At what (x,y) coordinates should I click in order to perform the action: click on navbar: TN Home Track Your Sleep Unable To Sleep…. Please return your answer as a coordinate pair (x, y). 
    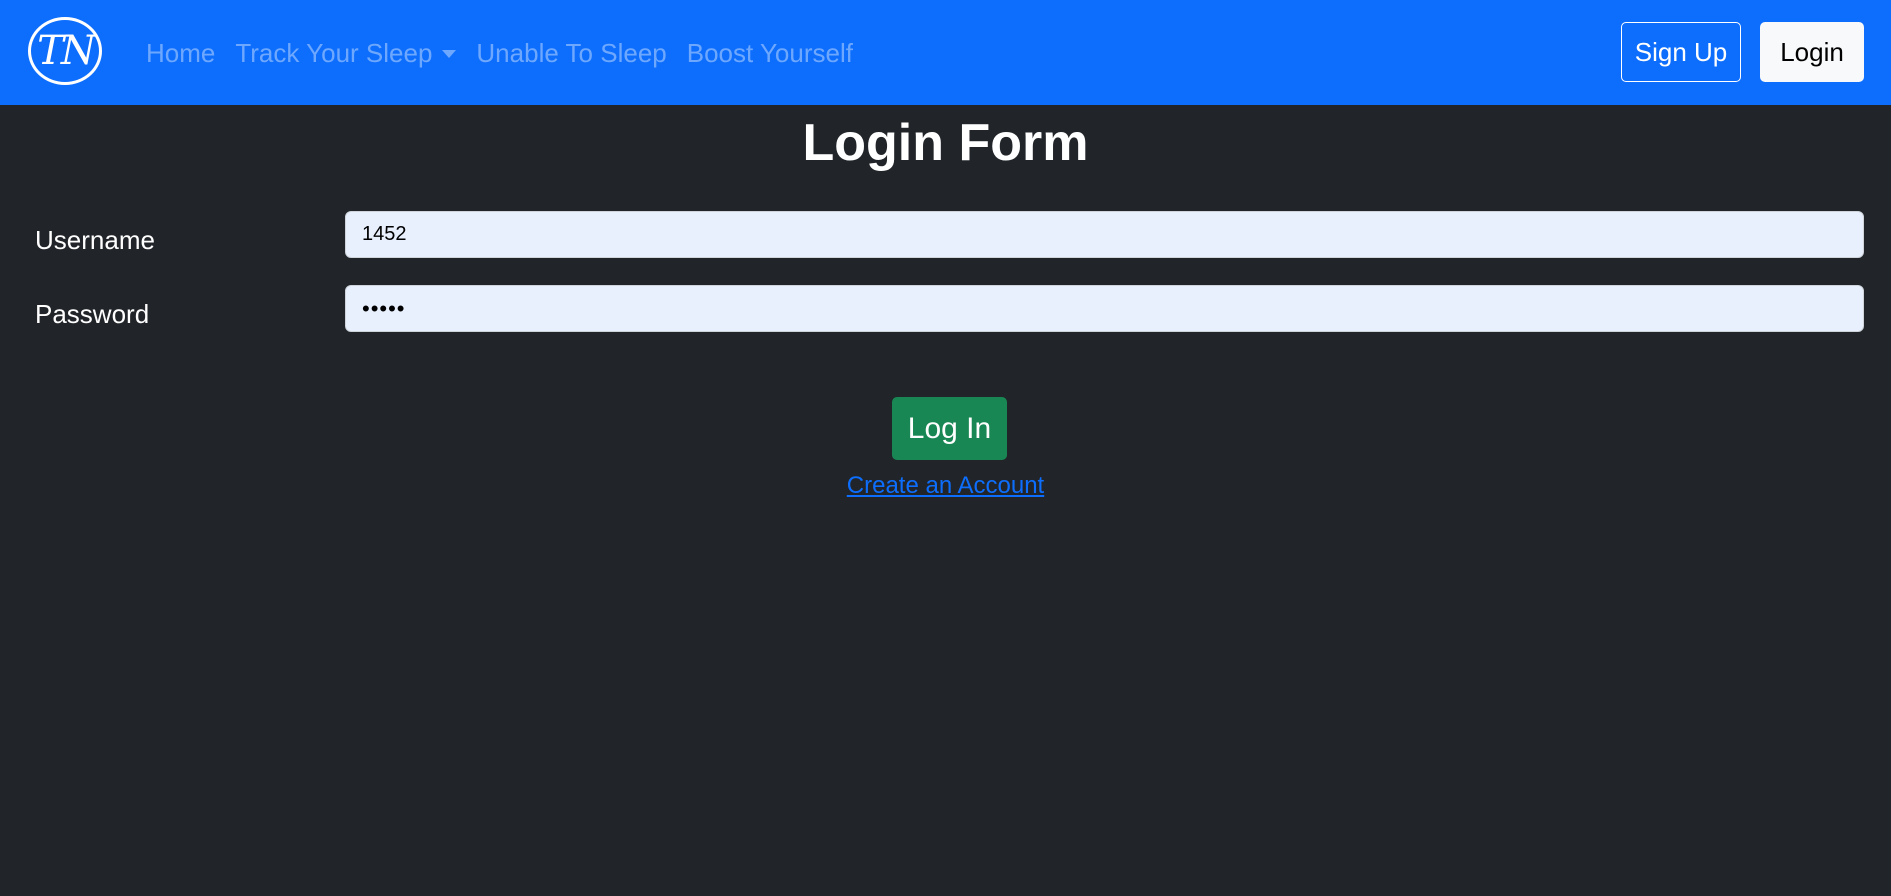
    Looking at the image, I should click on (945, 52).